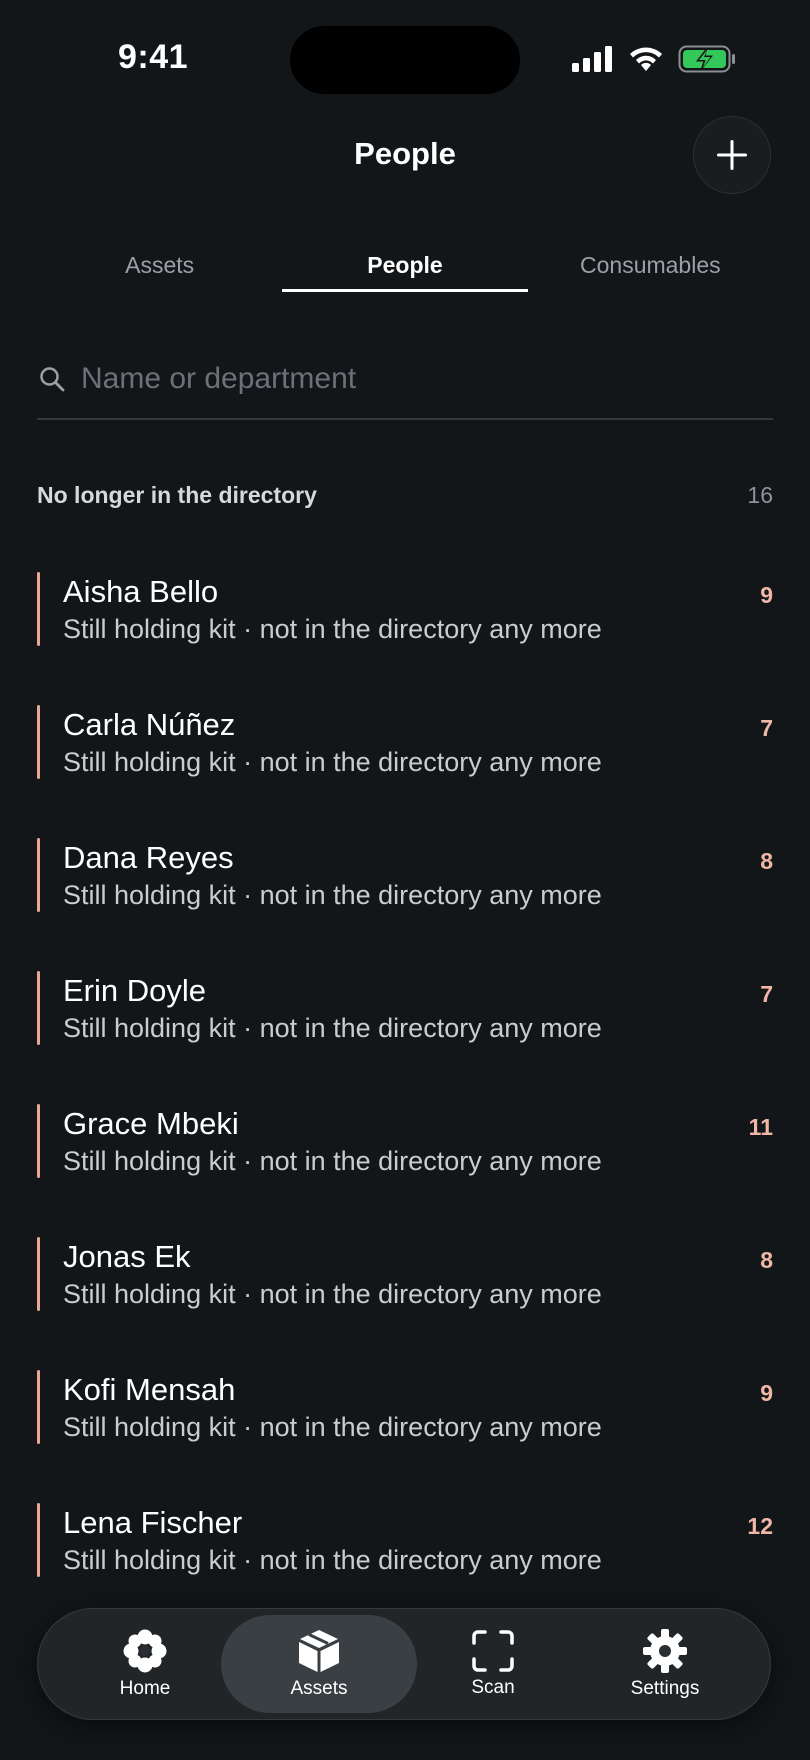 The height and width of the screenshot is (1760, 810). I want to click on plus-icon, so click(732, 155).